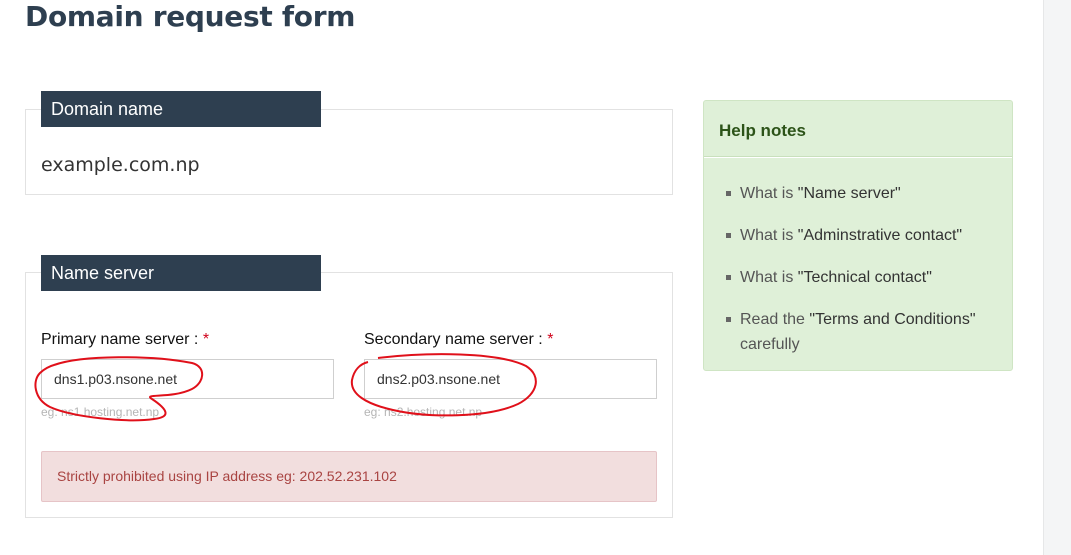 This screenshot has width=1071, height=555. Describe the element at coordinates (349, 143) in the screenshot. I see `domain-name-panel: Domain name example.com.np` at that location.